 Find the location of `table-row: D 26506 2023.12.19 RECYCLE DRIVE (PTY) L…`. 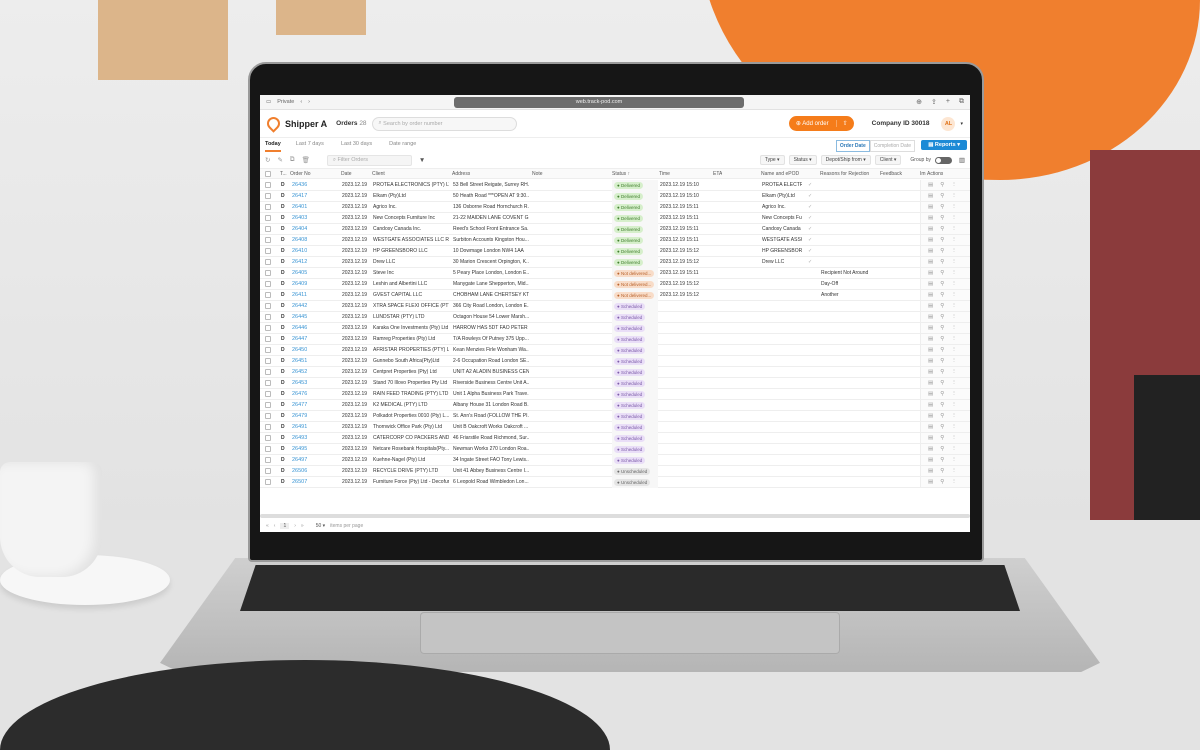

table-row: D 26506 2023.12.19 RECYCLE DRIVE (PTY) L… is located at coordinates (615, 471).